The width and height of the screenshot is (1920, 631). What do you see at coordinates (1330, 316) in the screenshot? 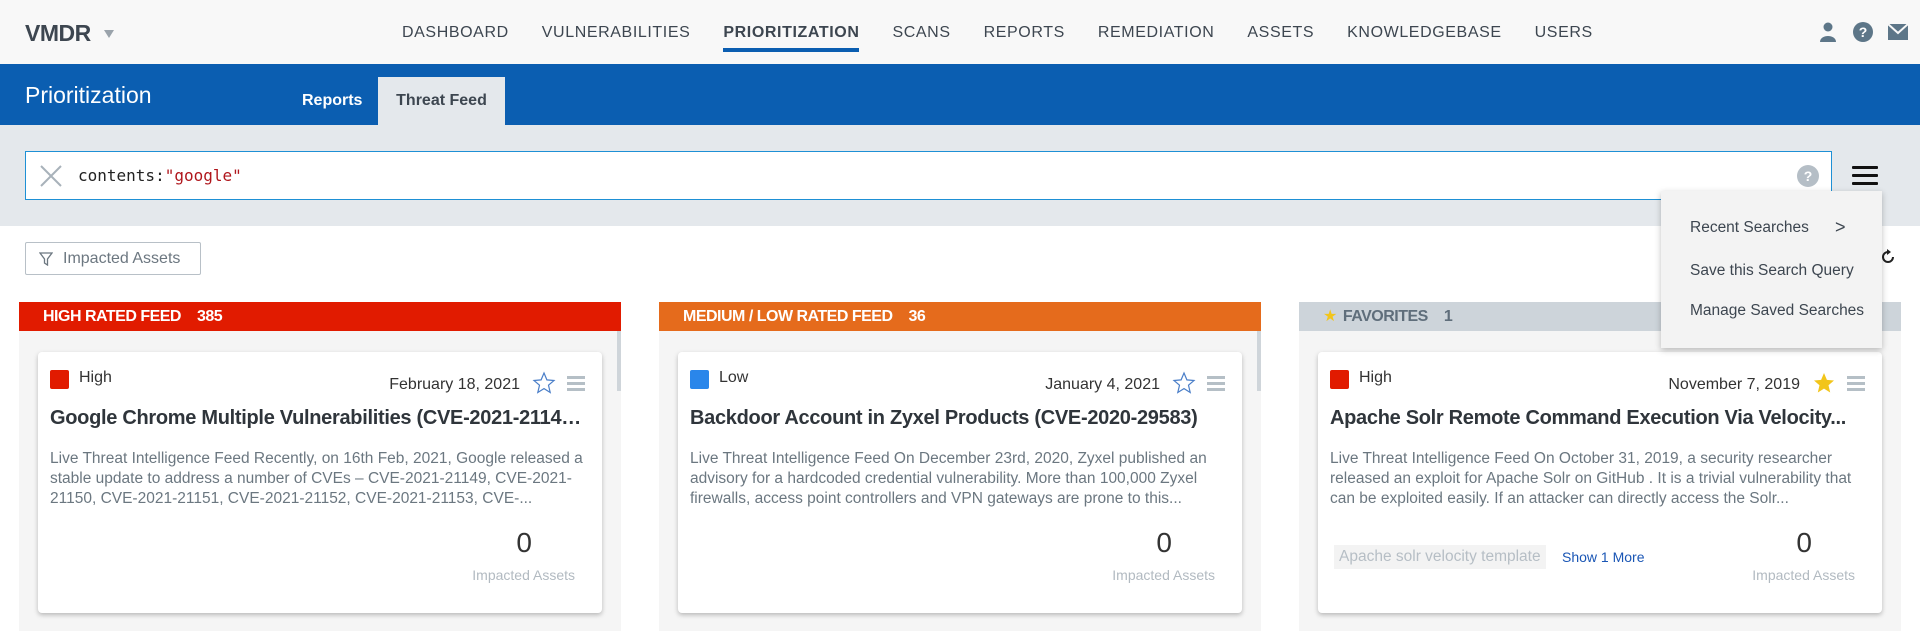
I see `favorites-star-icon: ★` at bounding box center [1330, 316].